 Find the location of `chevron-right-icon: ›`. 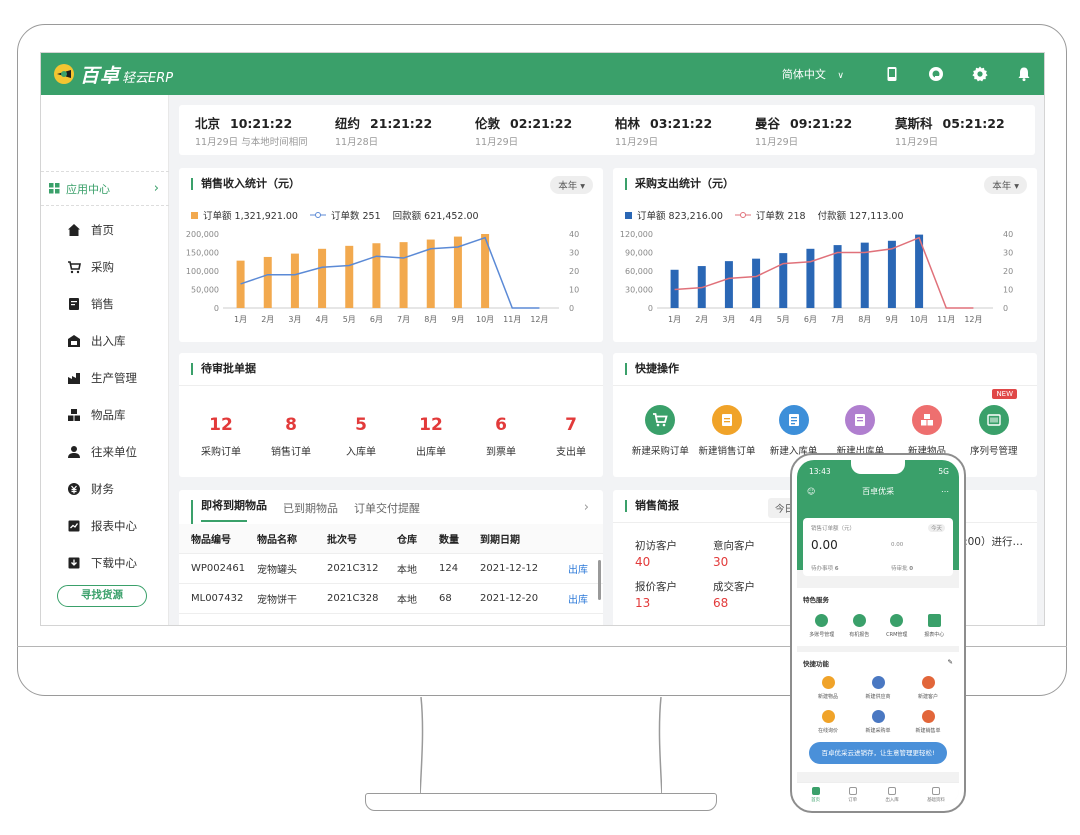

chevron-right-icon: › is located at coordinates (586, 507).